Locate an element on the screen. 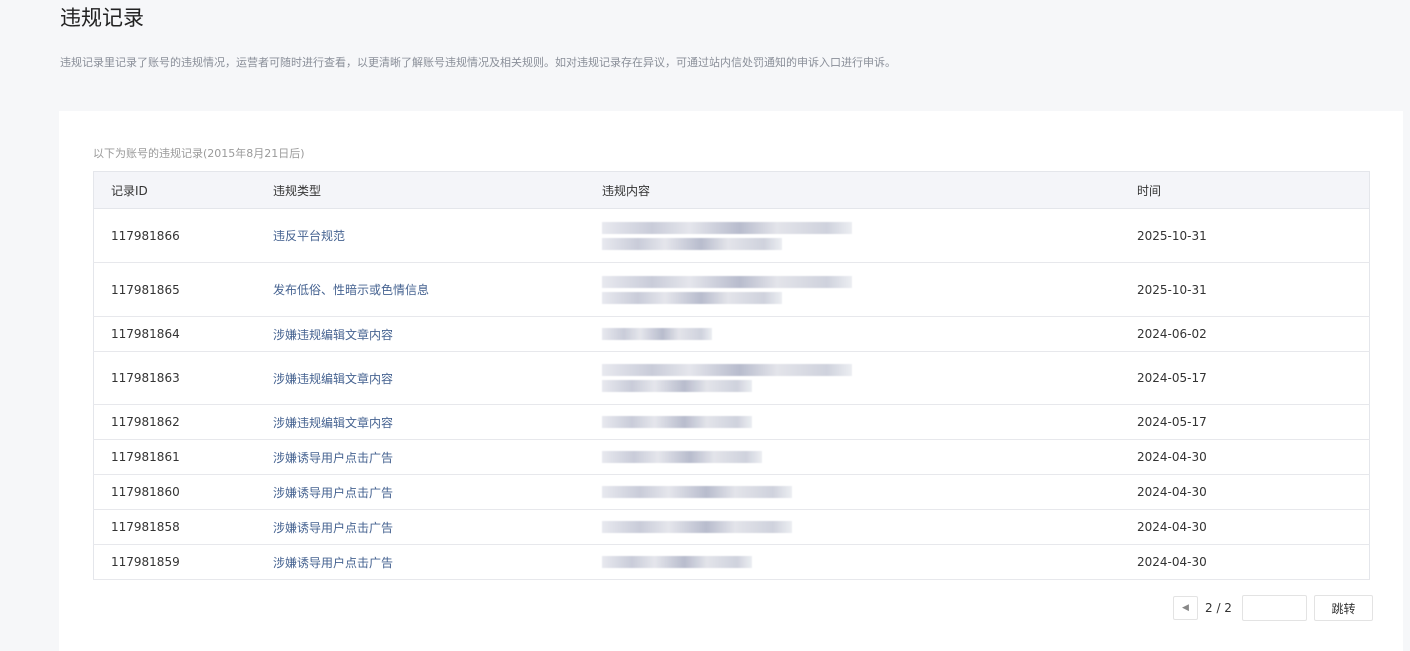 The height and width of the screenshot is (651, 1410). table-row: 117981862 涉嫌违规编辑文章内容 2024-05-17 is located at coordinates (731, 422).